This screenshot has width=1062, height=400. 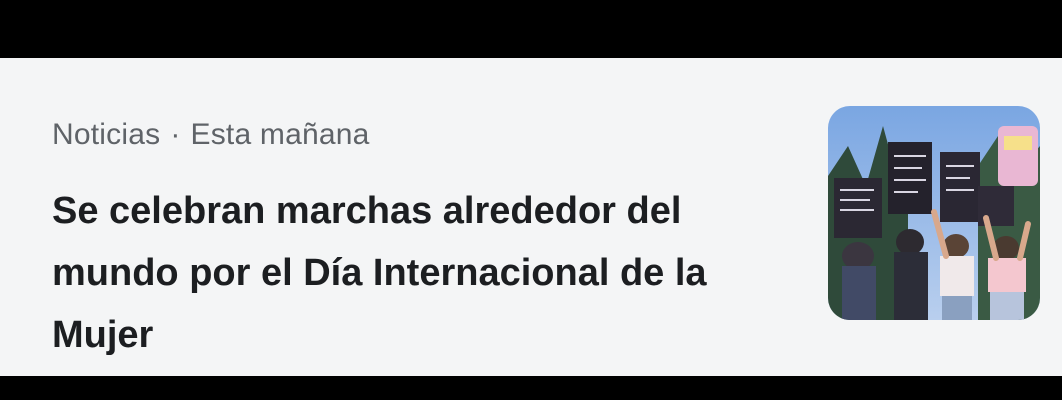 I want to click on news-source: Noticias, so click(x=106, y=134).